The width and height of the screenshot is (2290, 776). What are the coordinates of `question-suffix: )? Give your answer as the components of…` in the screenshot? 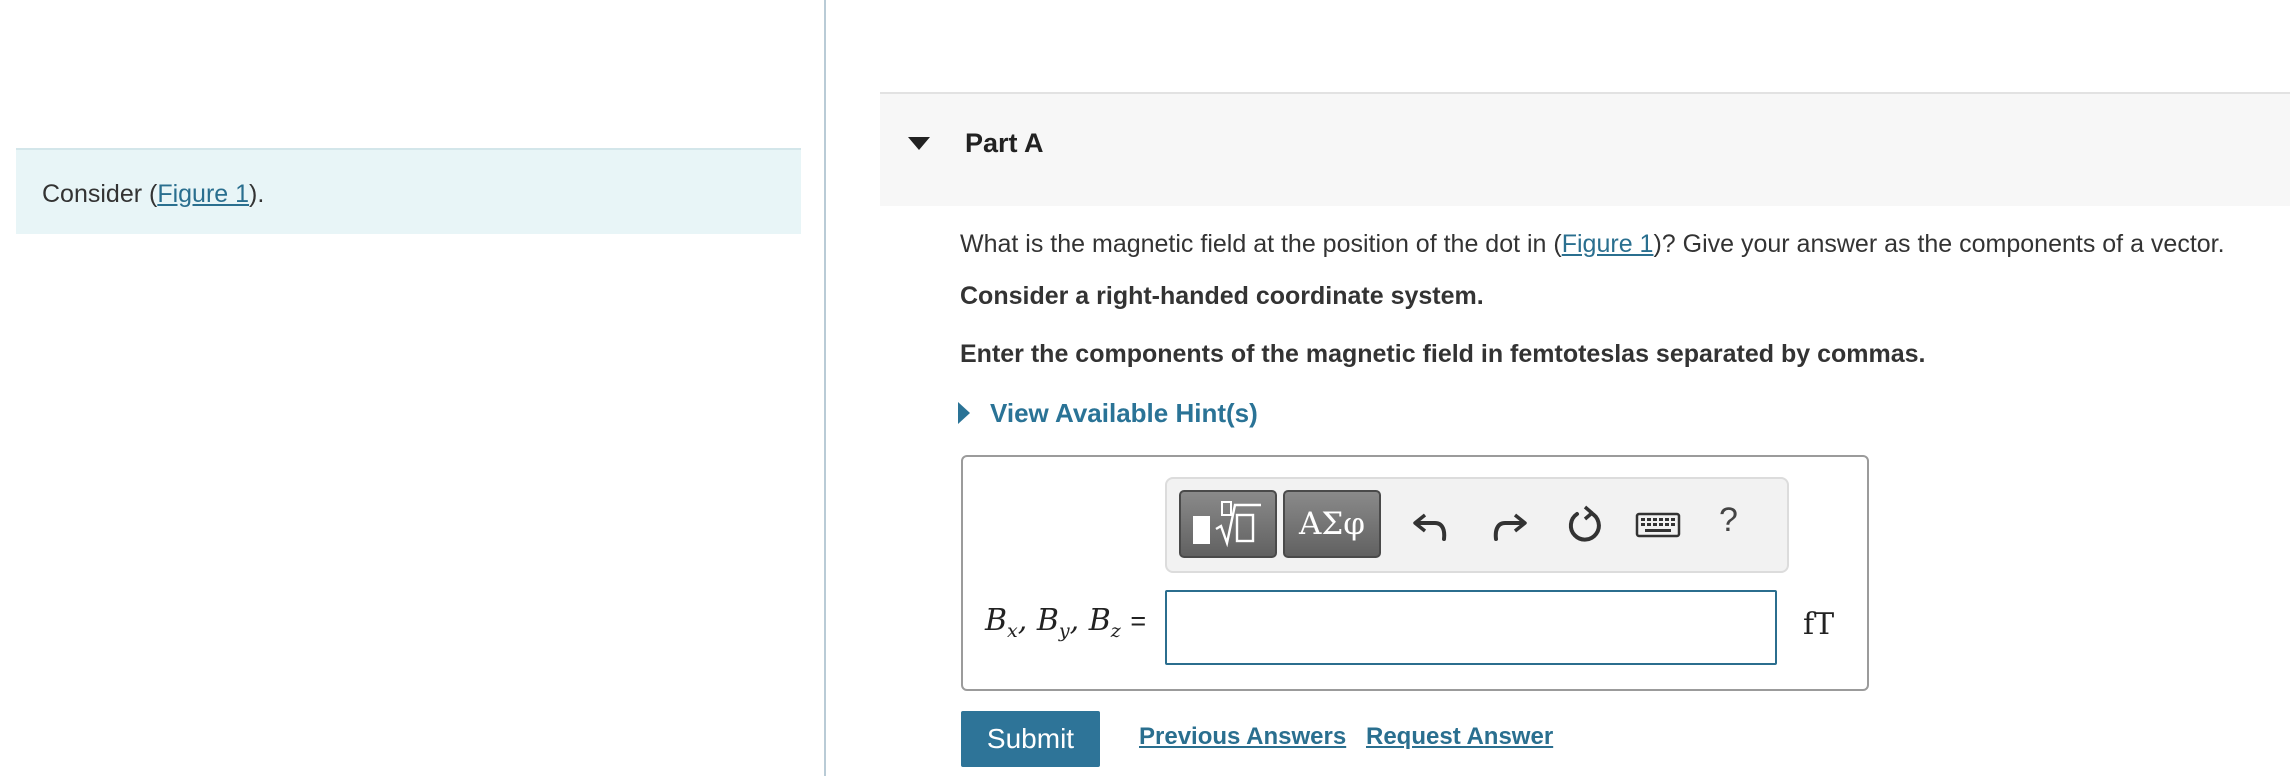 It's located at (1939, 244).